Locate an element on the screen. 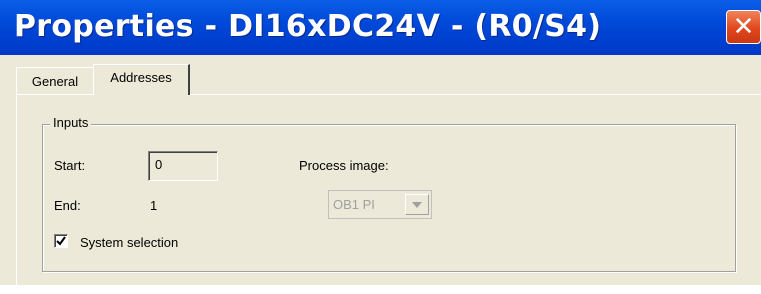 The image size is (761, 294). close-button: ✕ is located at coordinates (743, 27).